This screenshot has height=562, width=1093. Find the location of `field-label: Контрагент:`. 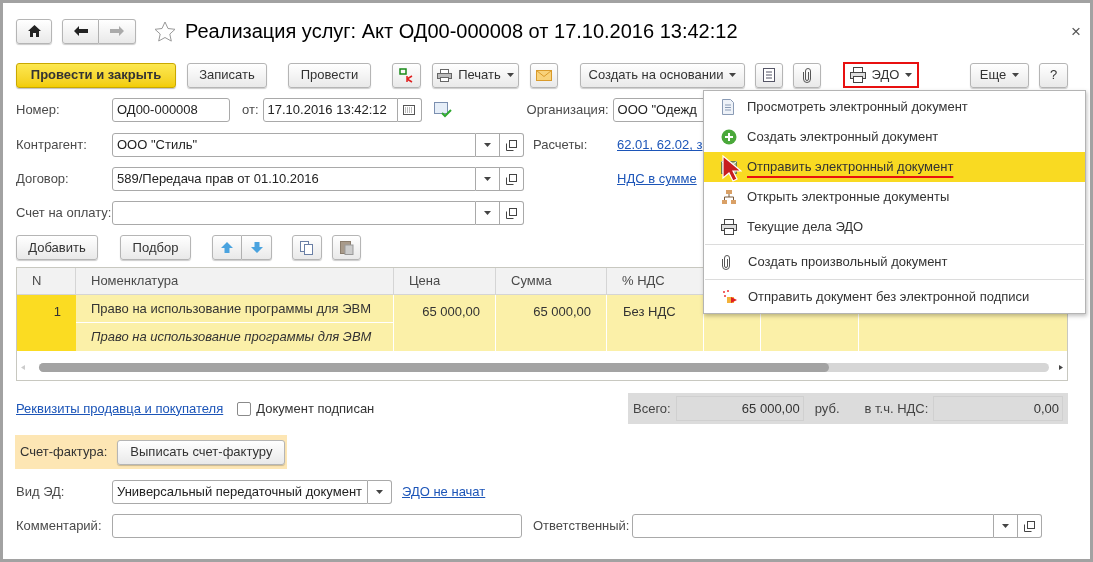

field-label: Контрагент: is located at coordinates (52, 145).